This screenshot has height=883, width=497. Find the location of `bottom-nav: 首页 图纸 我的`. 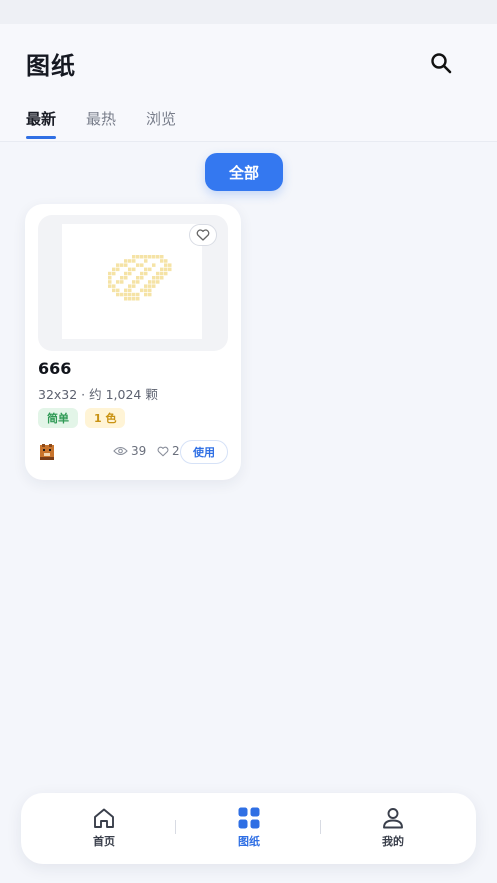

bottom-nav: 首页 图纸 我的 is located at coordinates (248, 828).